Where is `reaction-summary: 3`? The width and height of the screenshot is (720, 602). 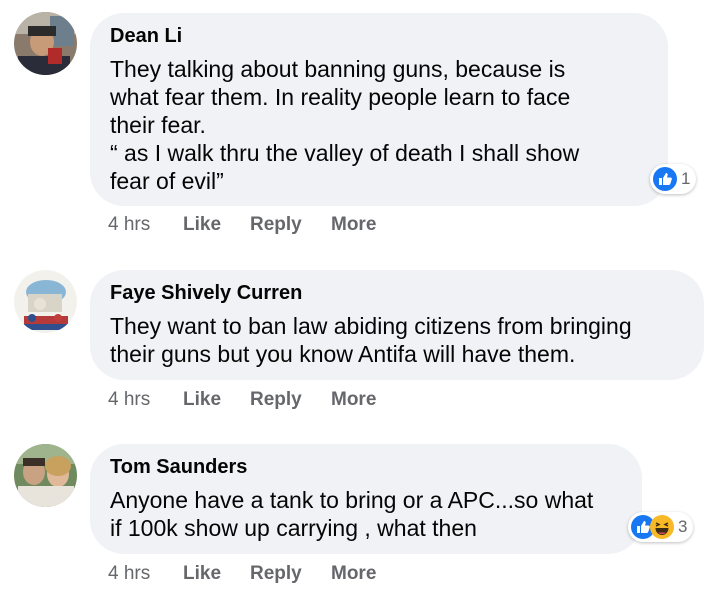 reaction-summary: 3 is located at coordinates (661, 527).